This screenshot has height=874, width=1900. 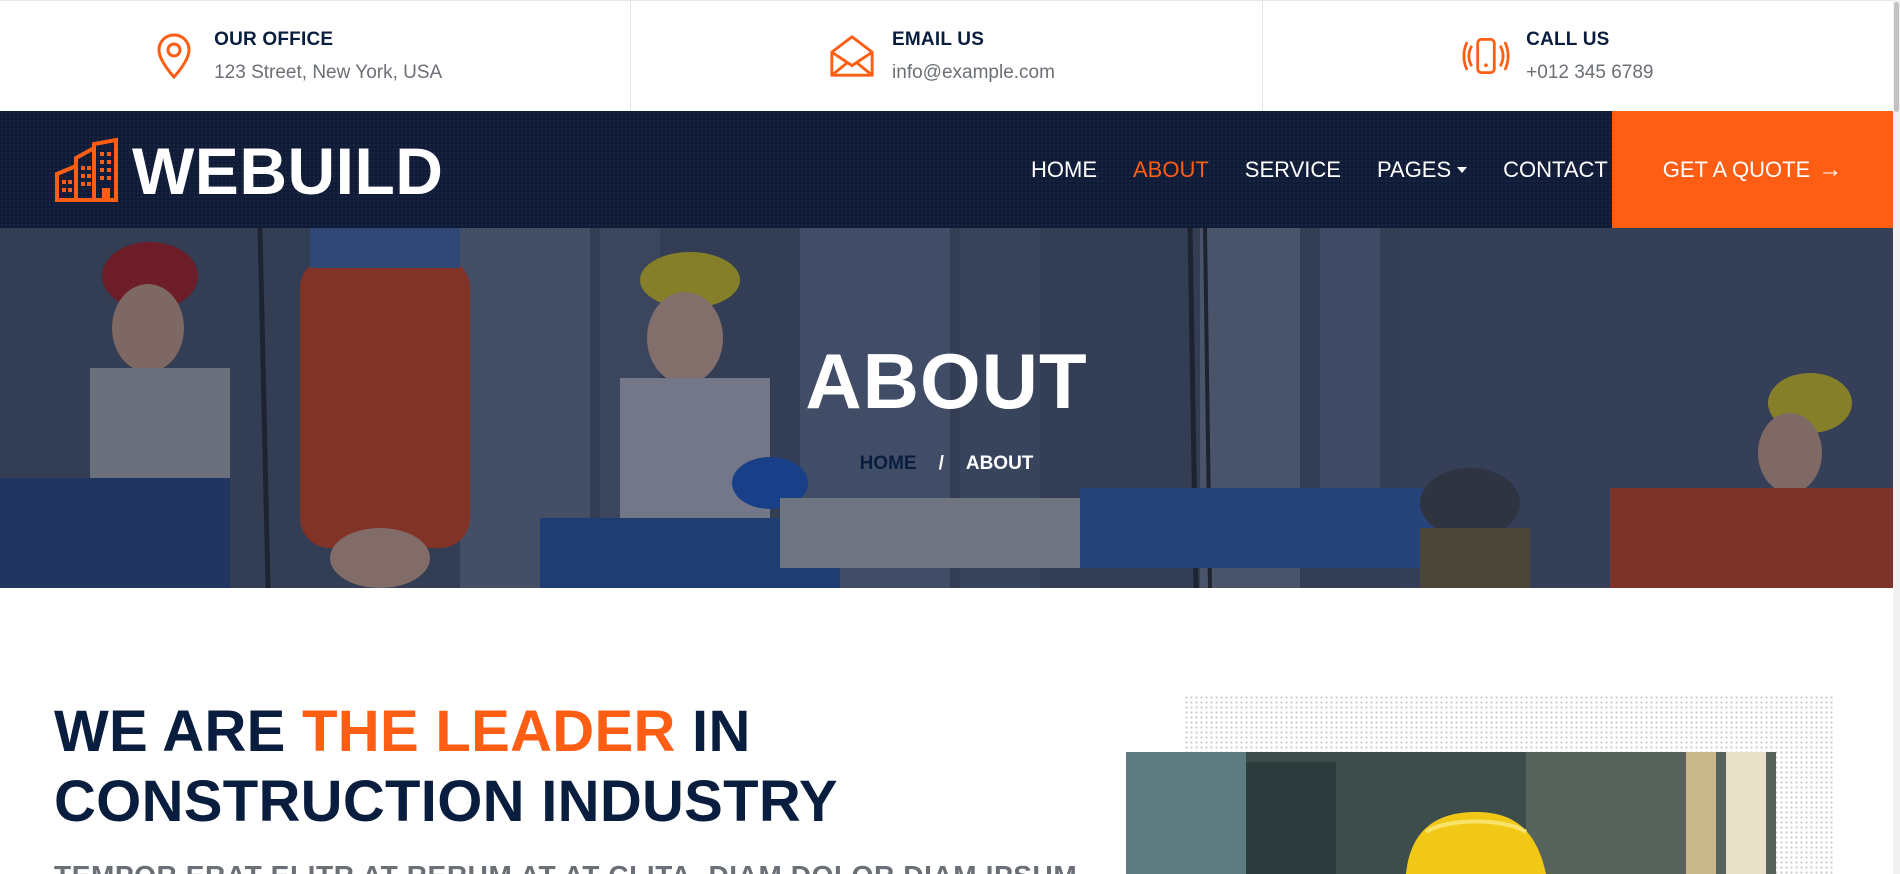 What do you see at coordinates (316, 56) in the screenshot?
I see `office-info: OUR OFFICE 123 Street, New York, USA` at bounding box center [316, 56].